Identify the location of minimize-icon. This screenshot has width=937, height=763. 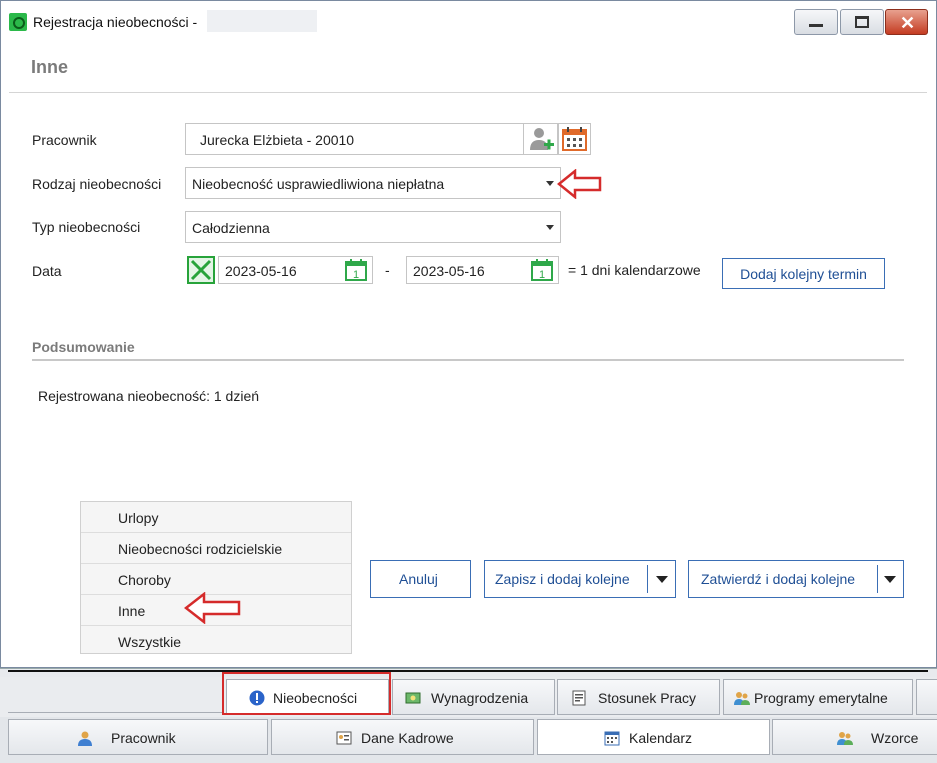
(816, 25).